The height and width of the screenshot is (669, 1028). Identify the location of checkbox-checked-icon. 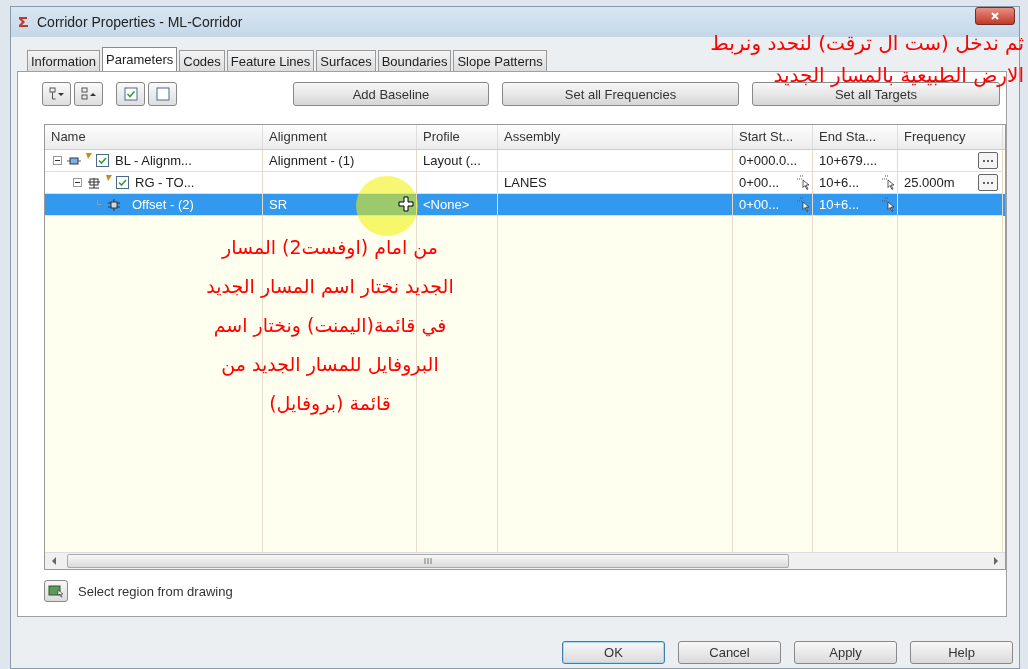
(130, 94).